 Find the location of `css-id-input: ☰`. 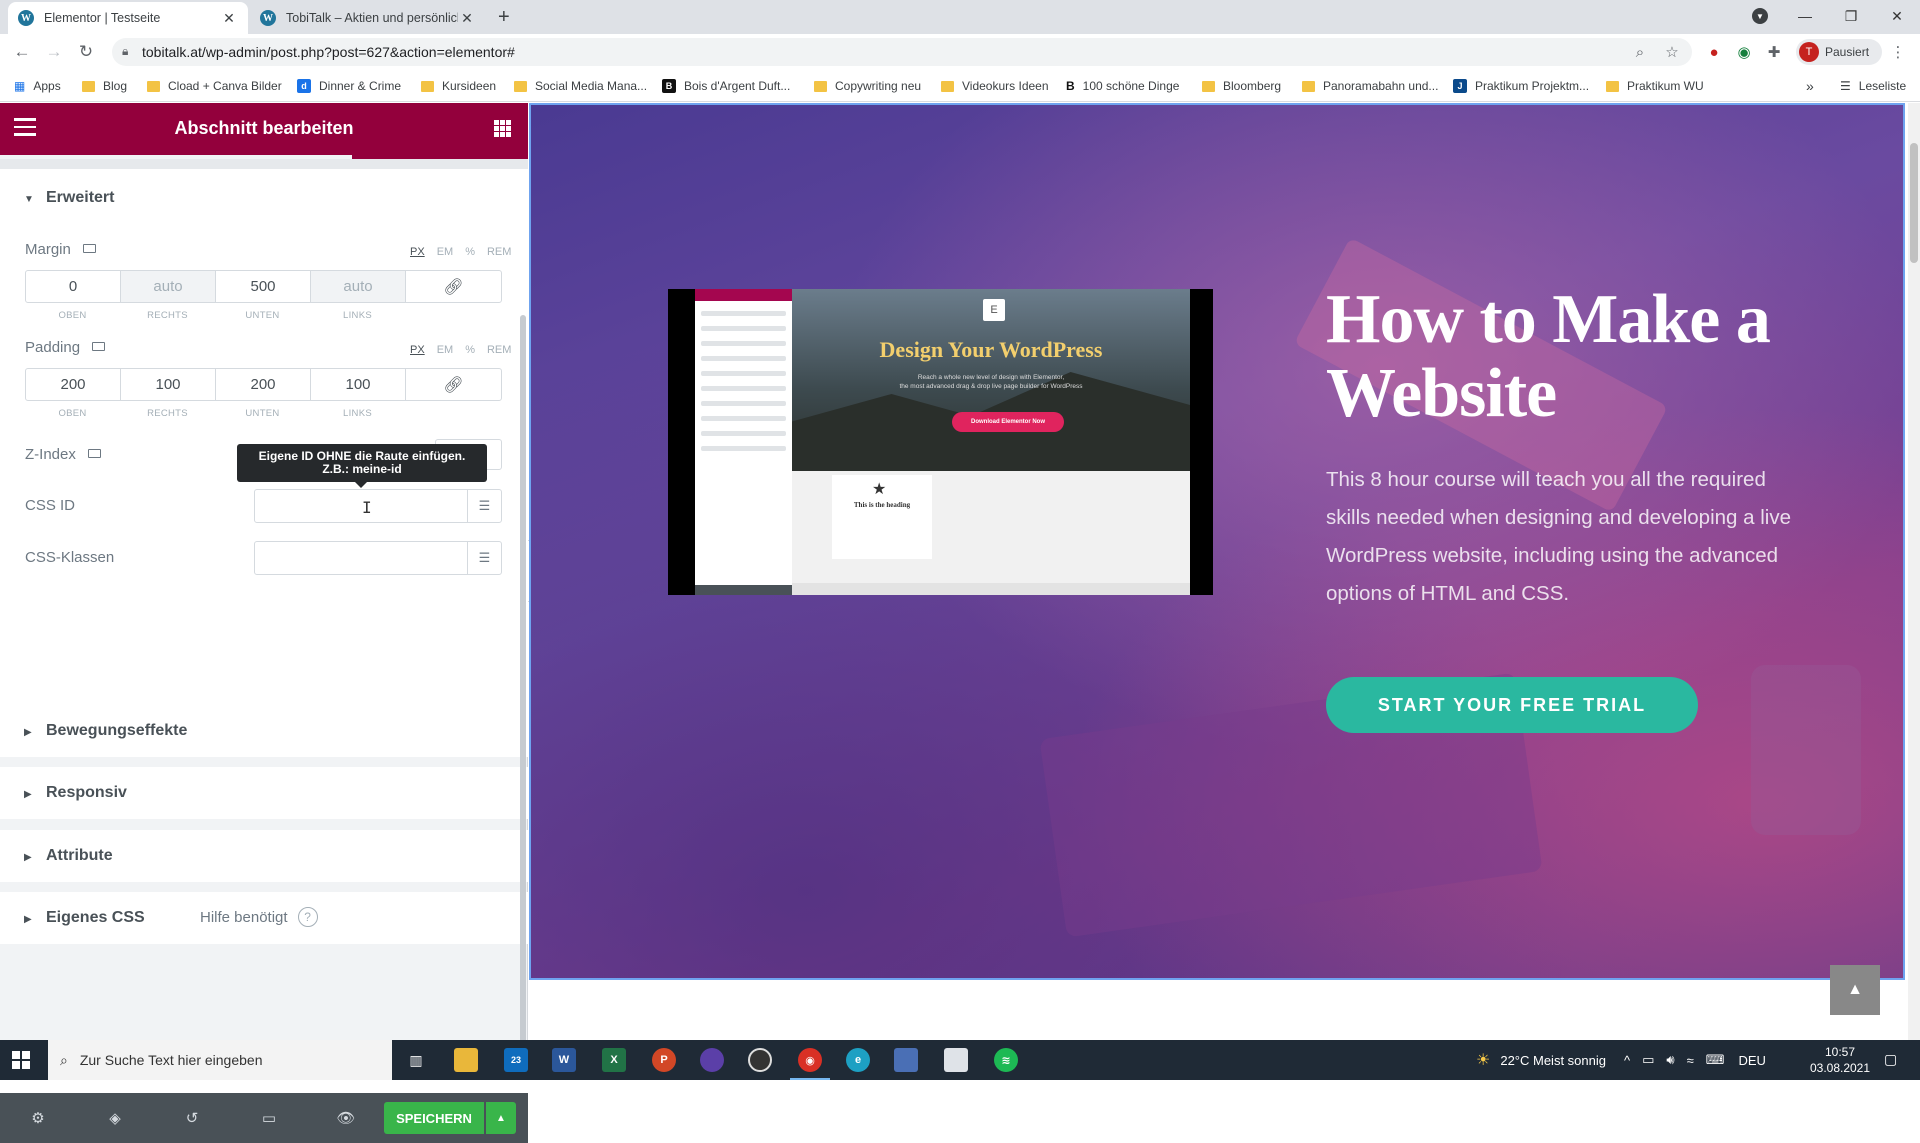

css-id-input: ☰ is located at coordinates (378, 506).